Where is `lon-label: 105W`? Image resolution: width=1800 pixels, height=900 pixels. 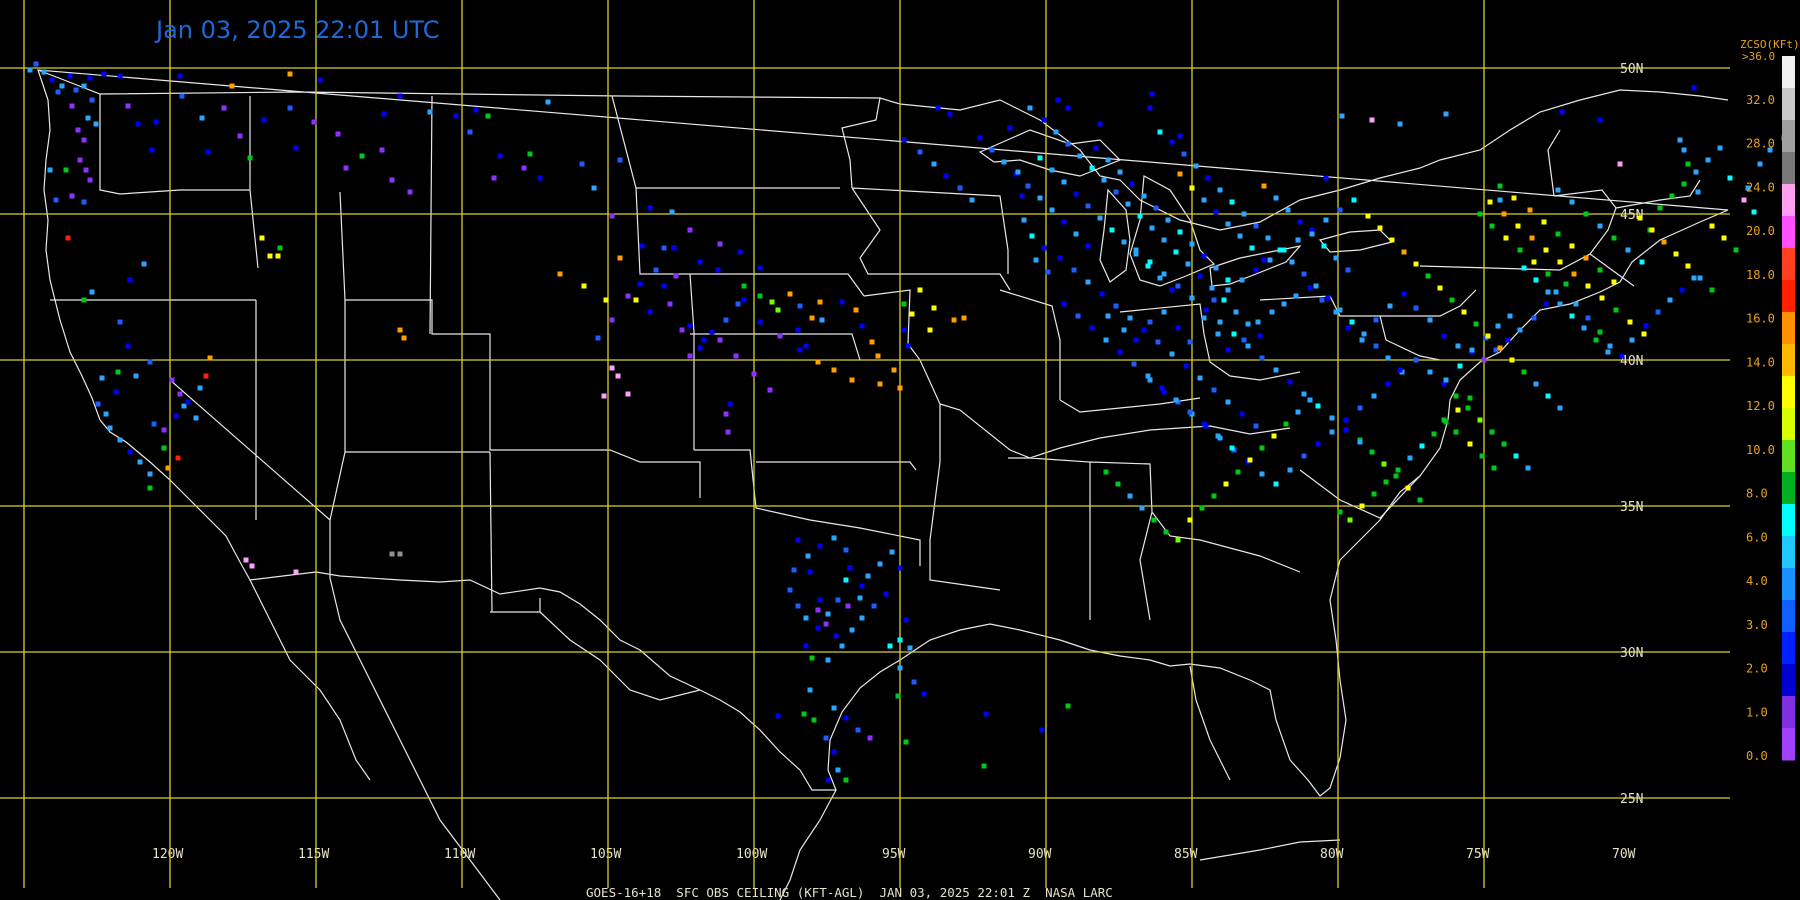 lon-label: 105W is located at coordinates (605, 854).